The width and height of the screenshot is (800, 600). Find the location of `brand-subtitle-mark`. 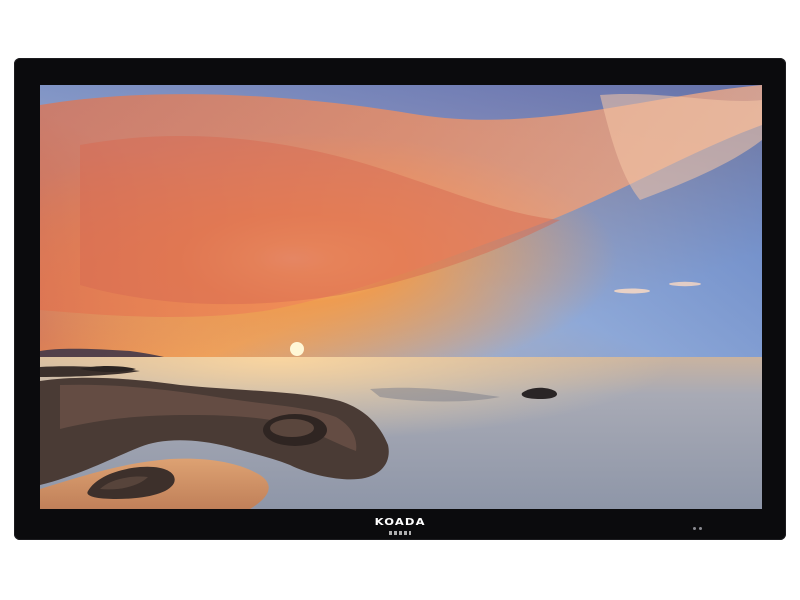

brand-subtitle-mark is located at coordinates (400, 533).